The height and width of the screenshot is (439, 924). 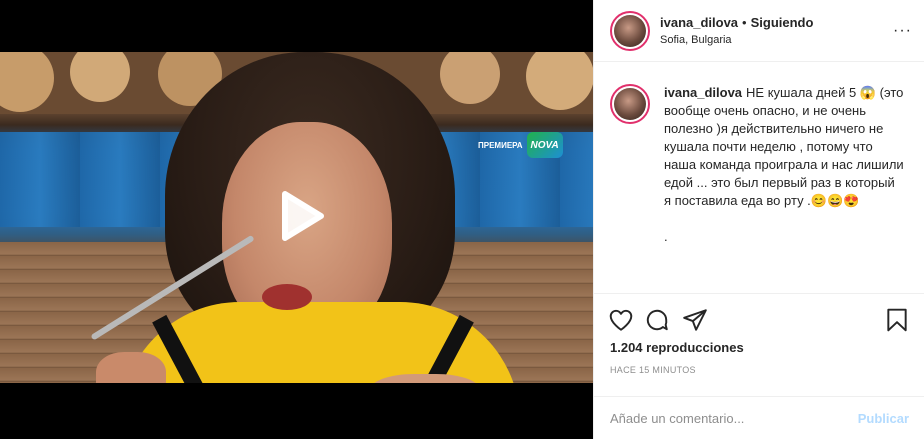 I want to click on channel-badge: ПРЕМИЕРА NOVA, so click(x=520, y=145).